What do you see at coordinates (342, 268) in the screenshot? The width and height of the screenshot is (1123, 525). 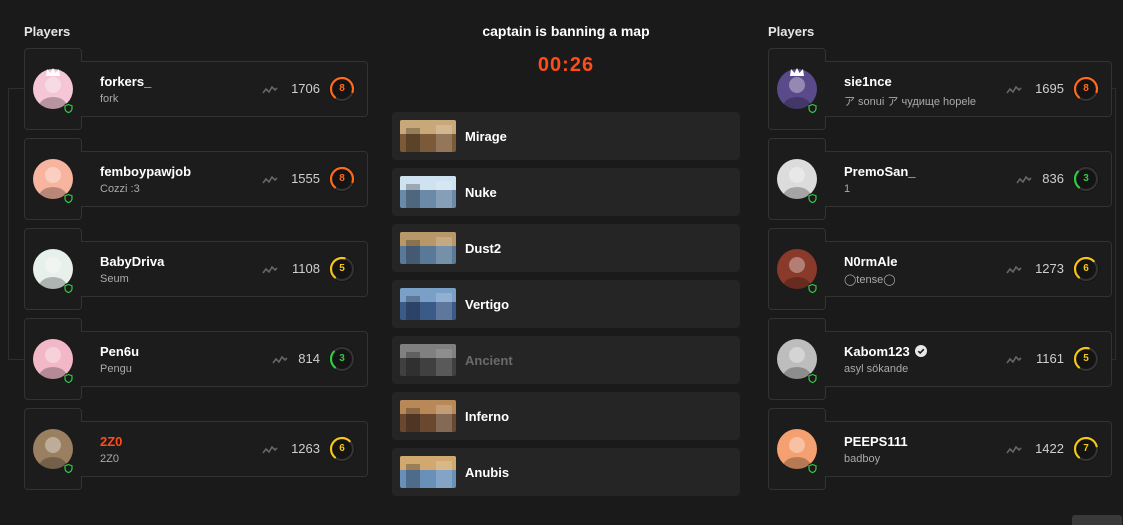 I see `skill-level-value: 5` at bounding box center [342, 268].